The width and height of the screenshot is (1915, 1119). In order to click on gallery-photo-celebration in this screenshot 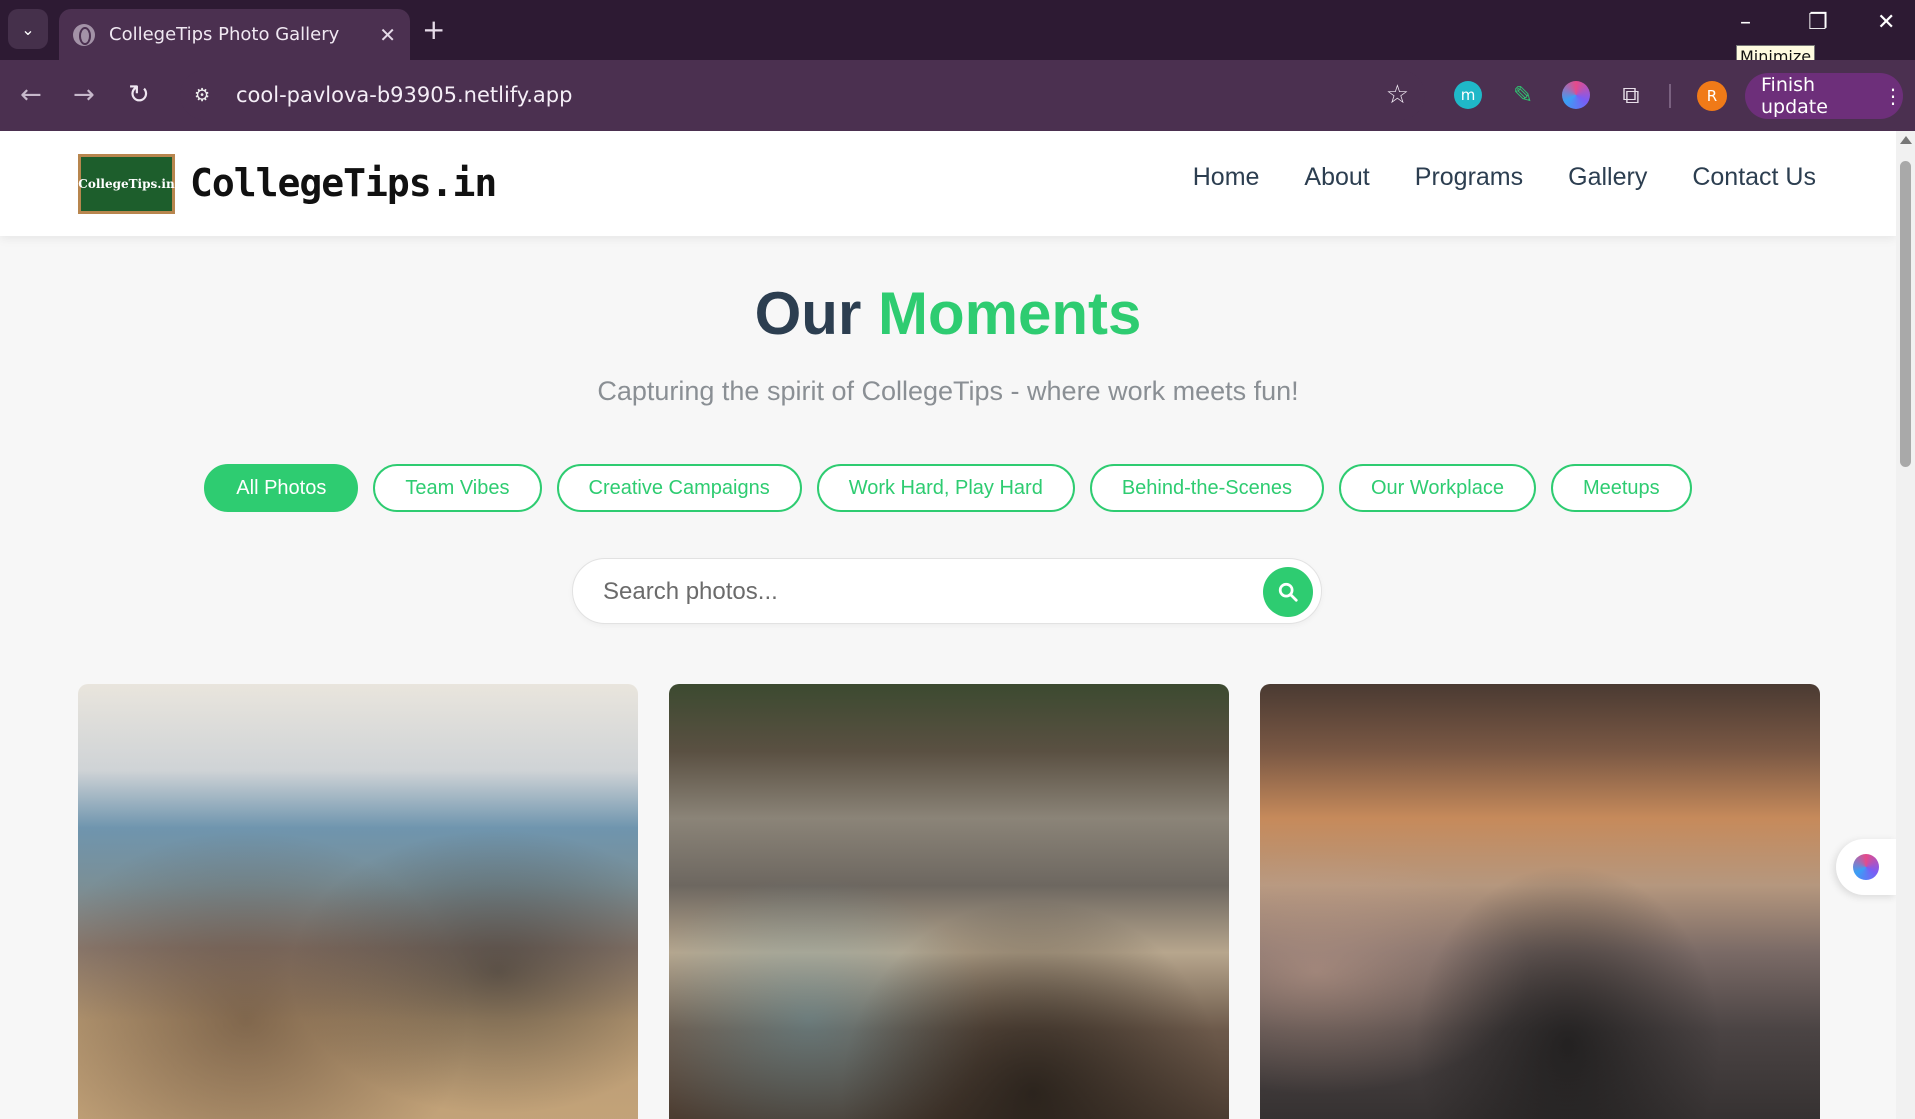, I will do `click(949, 901)`.